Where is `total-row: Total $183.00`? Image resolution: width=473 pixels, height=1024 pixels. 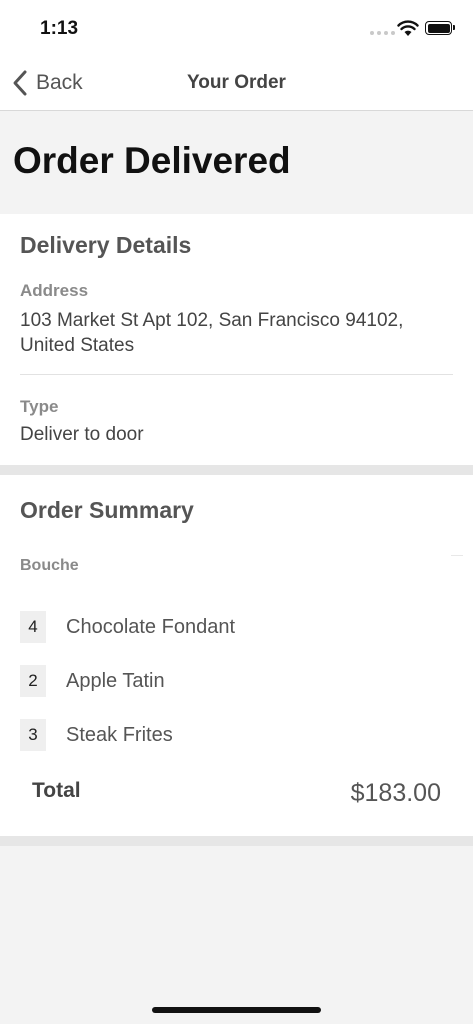 total-row: Total $183.00 is located at coordinates (236, 794).